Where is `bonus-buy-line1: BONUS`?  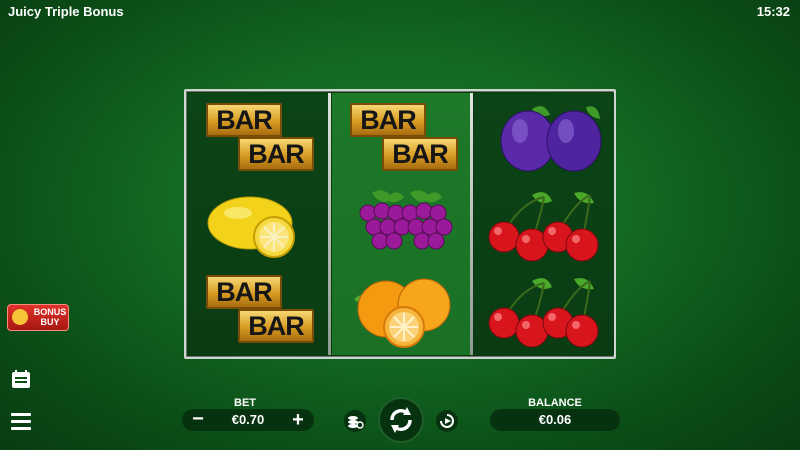
bonus-buy-line1: BONUS is located at coordinates (50, 312).